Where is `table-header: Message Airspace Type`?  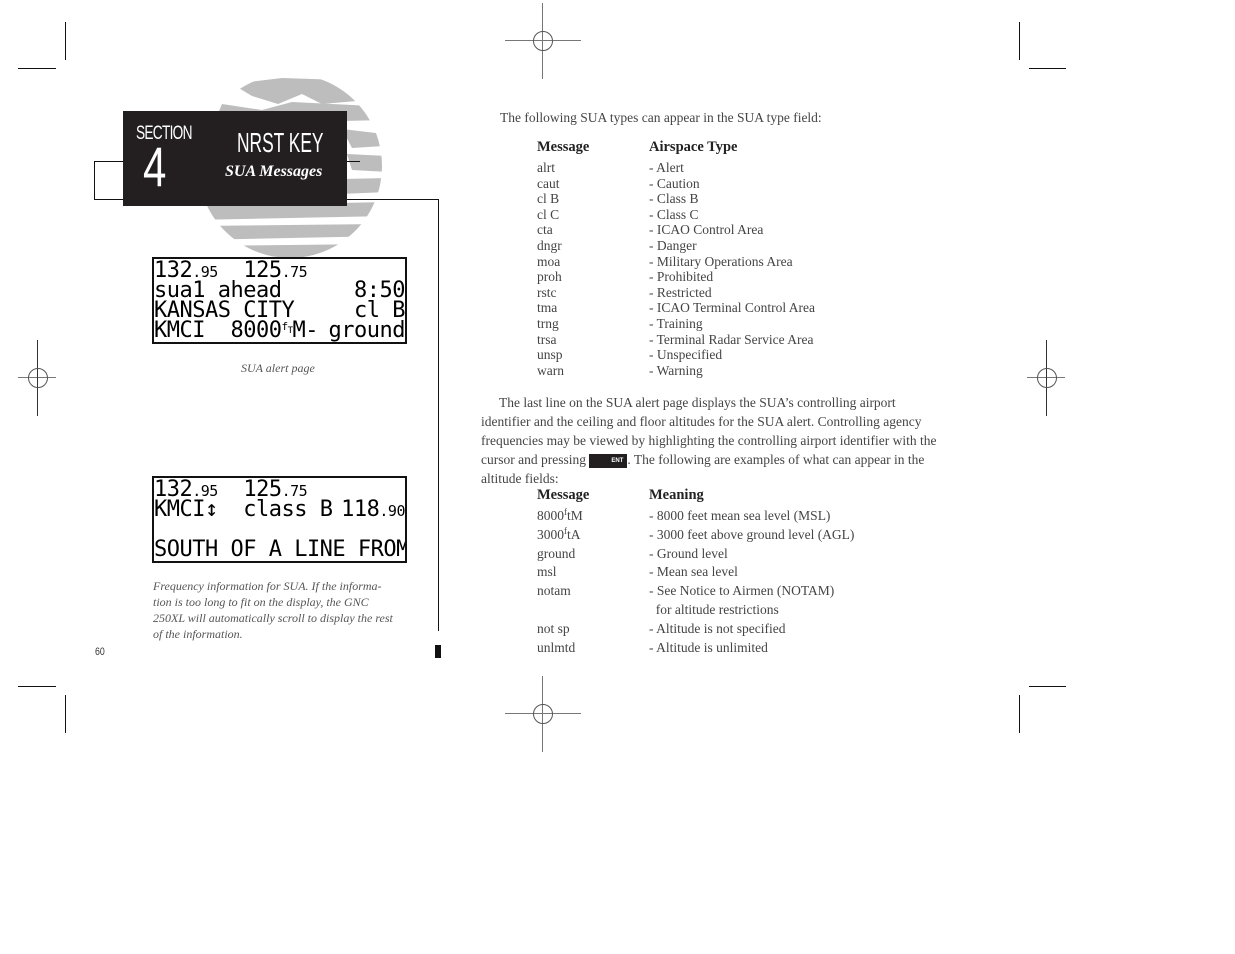 table-header: Message Airspace Type is located at coordinates (637, 147).